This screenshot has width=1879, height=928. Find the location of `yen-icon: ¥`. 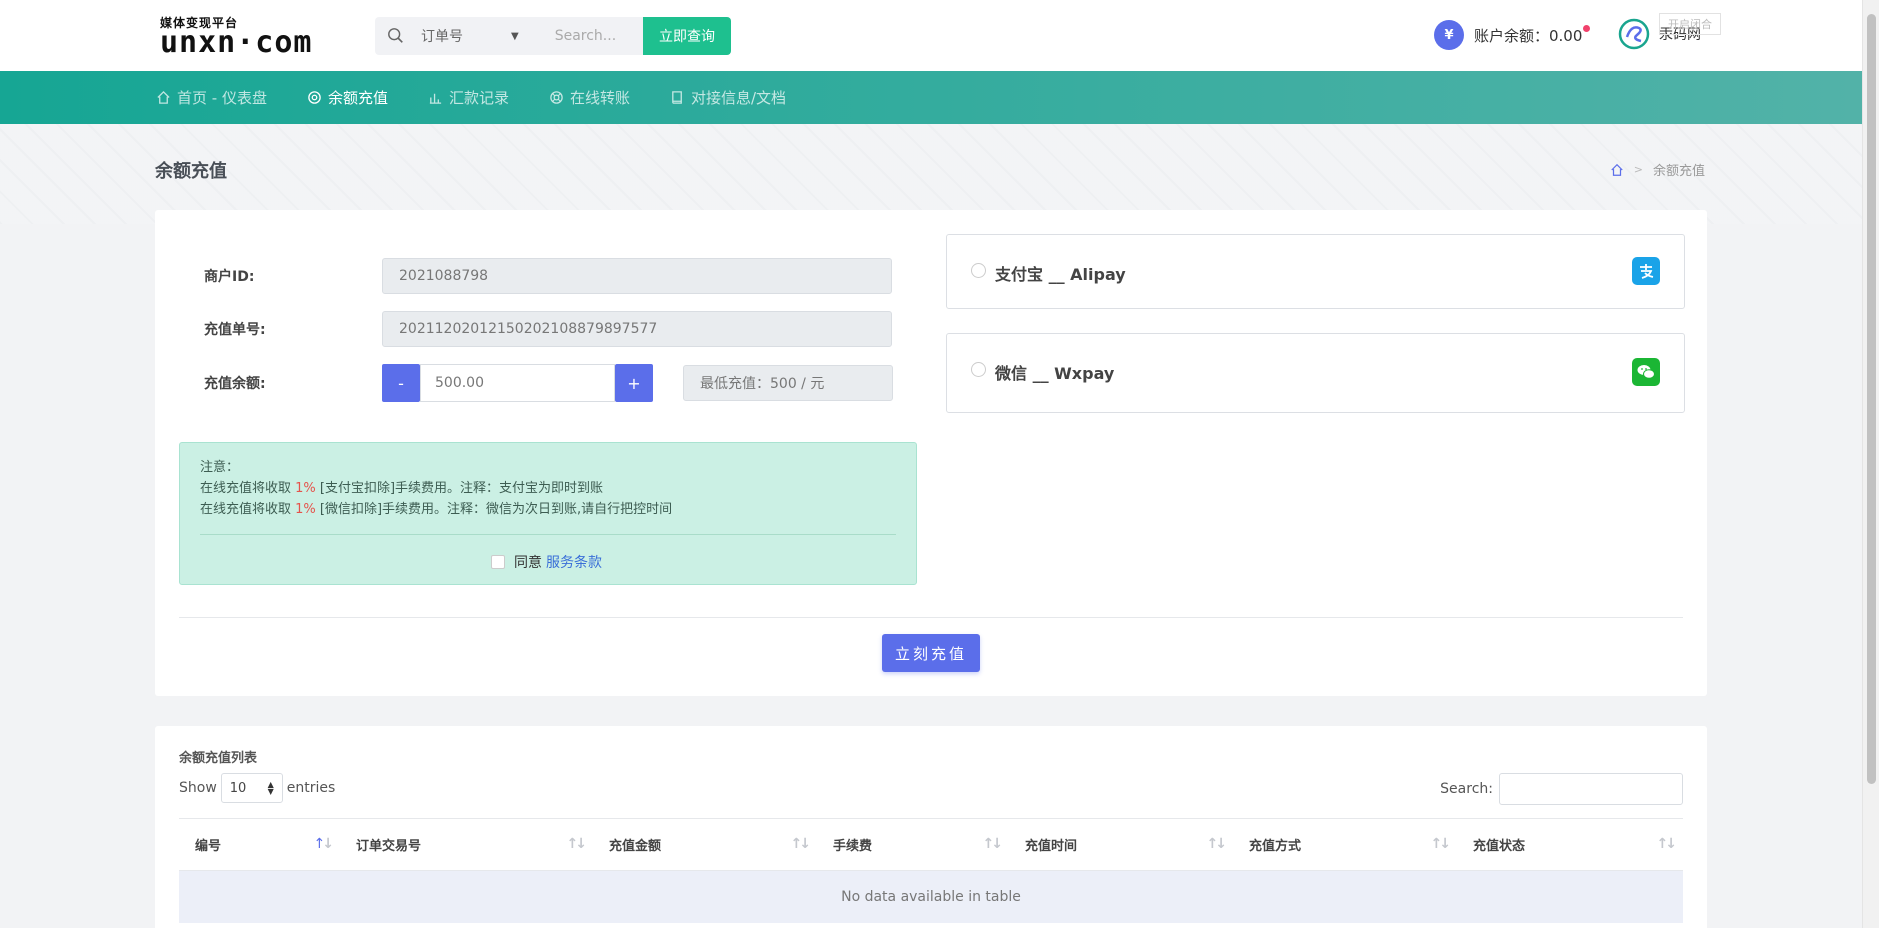

yen-icon: ¥ is located at coordinates (1449, 35).